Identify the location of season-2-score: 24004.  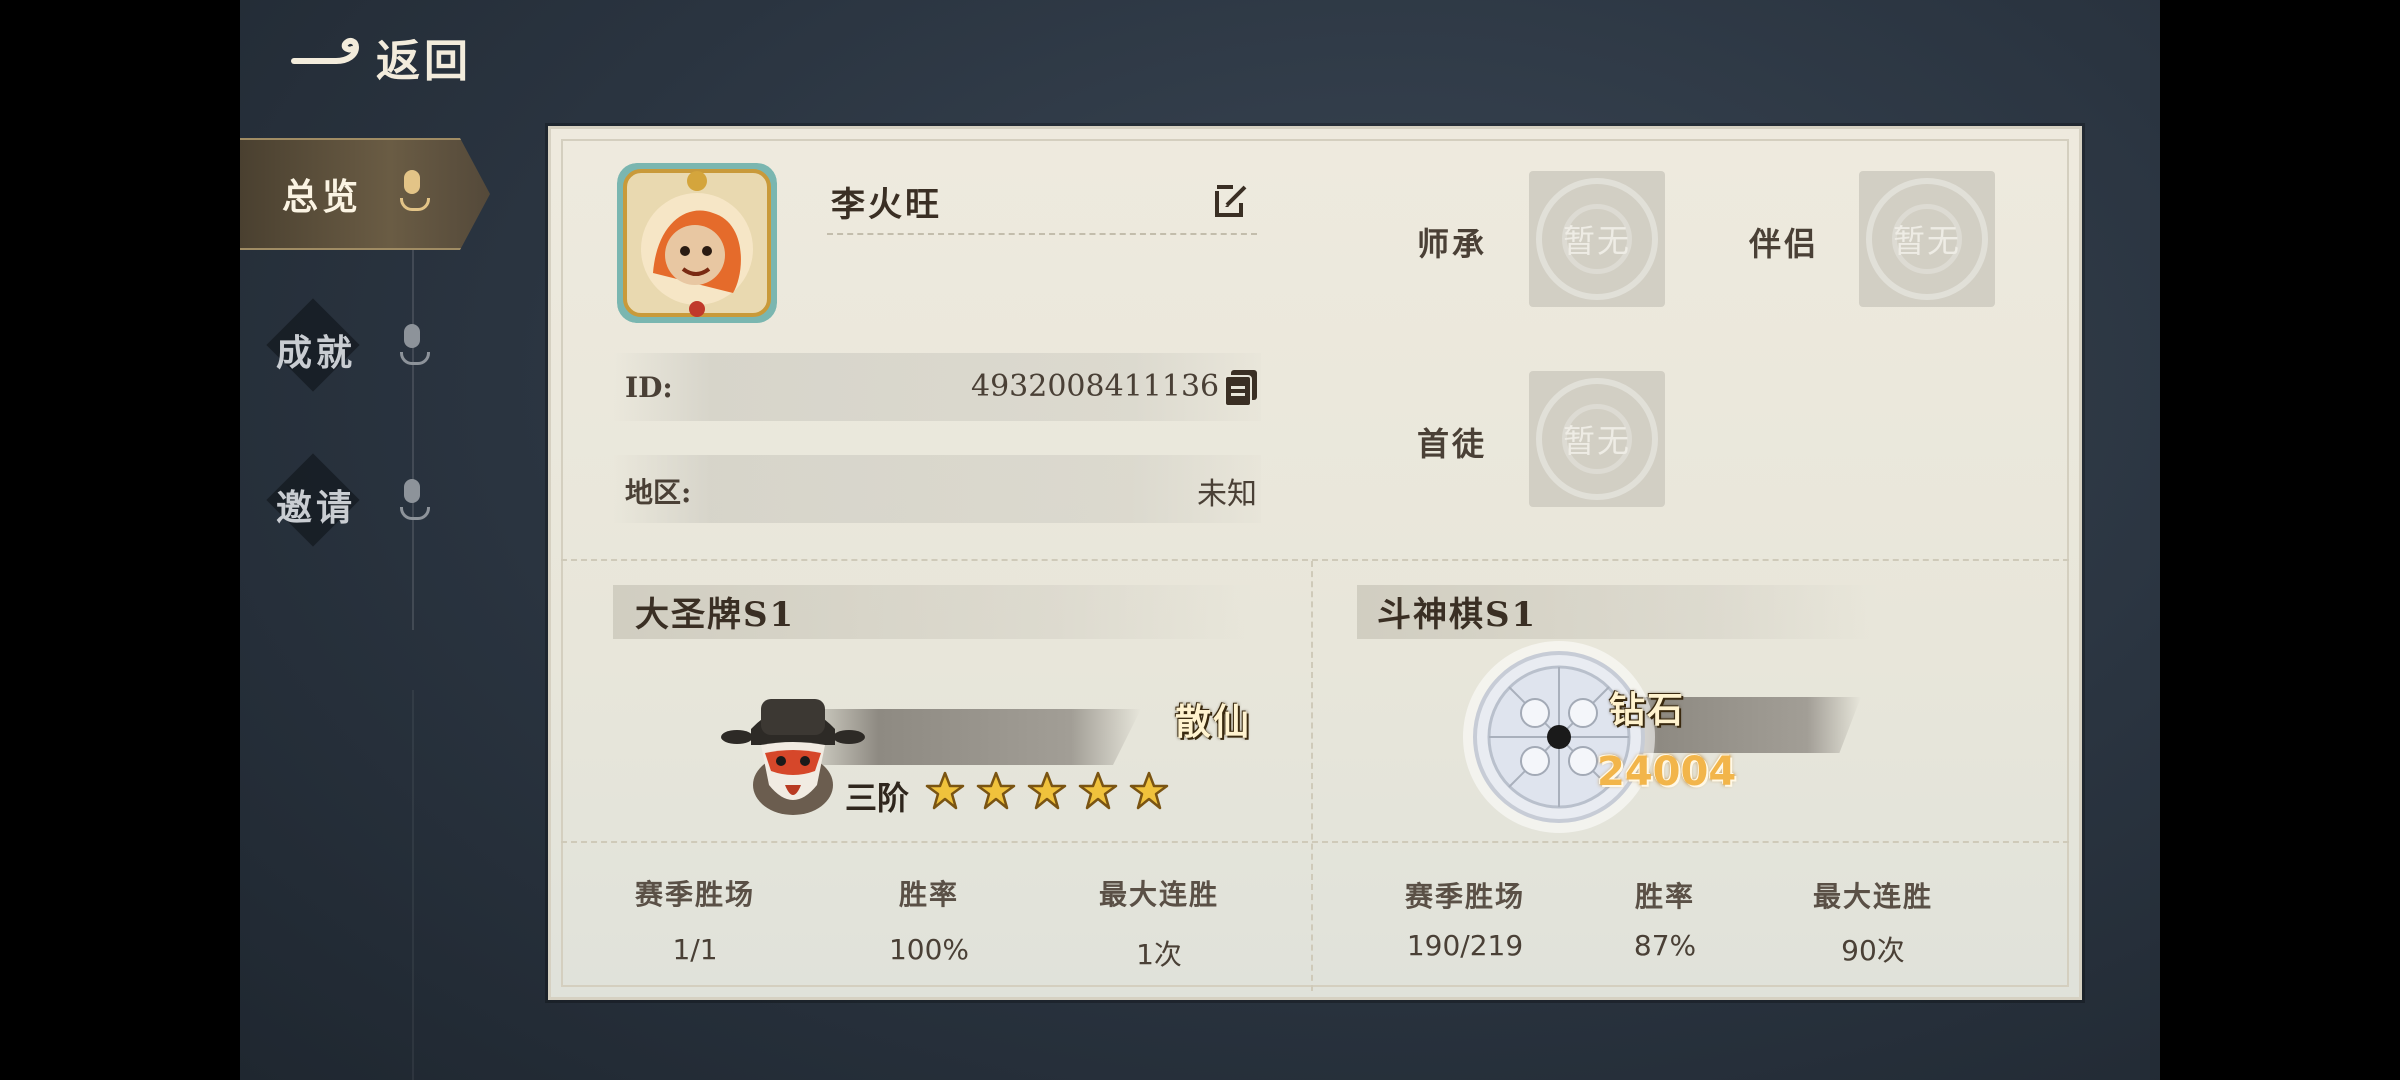
(1667, 772).